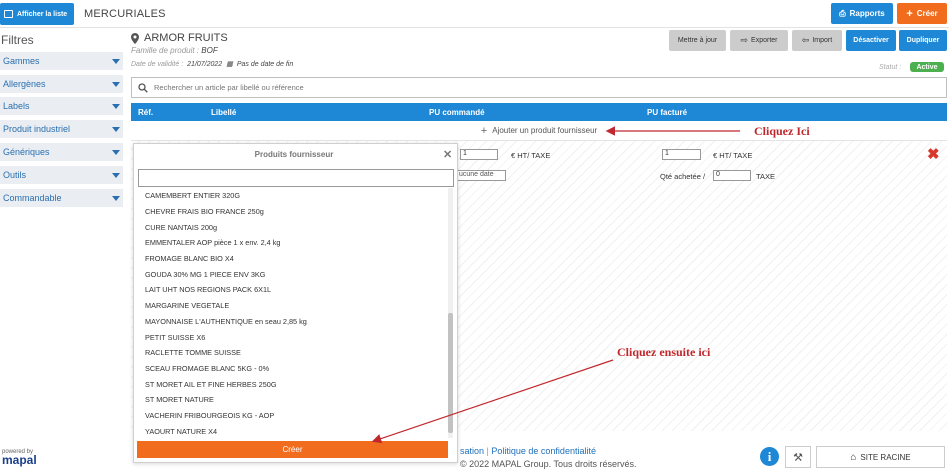 Image resolution: width=949 pixels, height=469 pixels. What do you see at coordinates (782, 131) in the screenshot?
I see `annotation-first: Cliquez Ici` at bounding box center [782, 131].